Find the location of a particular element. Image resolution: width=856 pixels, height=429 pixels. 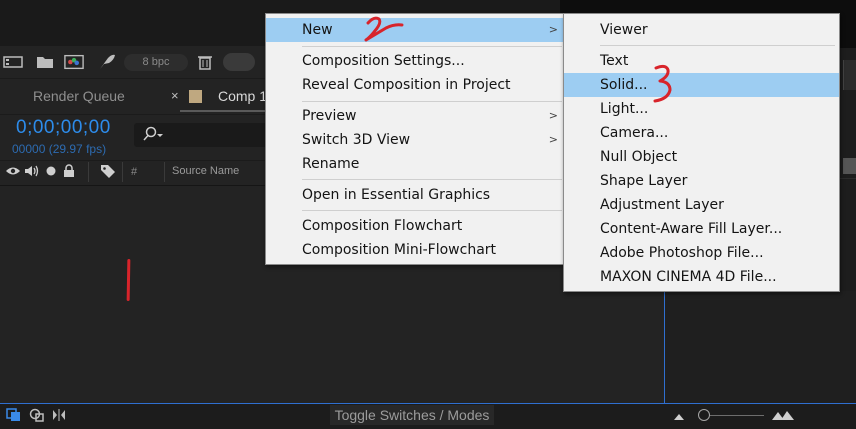

zoom-in-icon is located at coordinates (783, 417).